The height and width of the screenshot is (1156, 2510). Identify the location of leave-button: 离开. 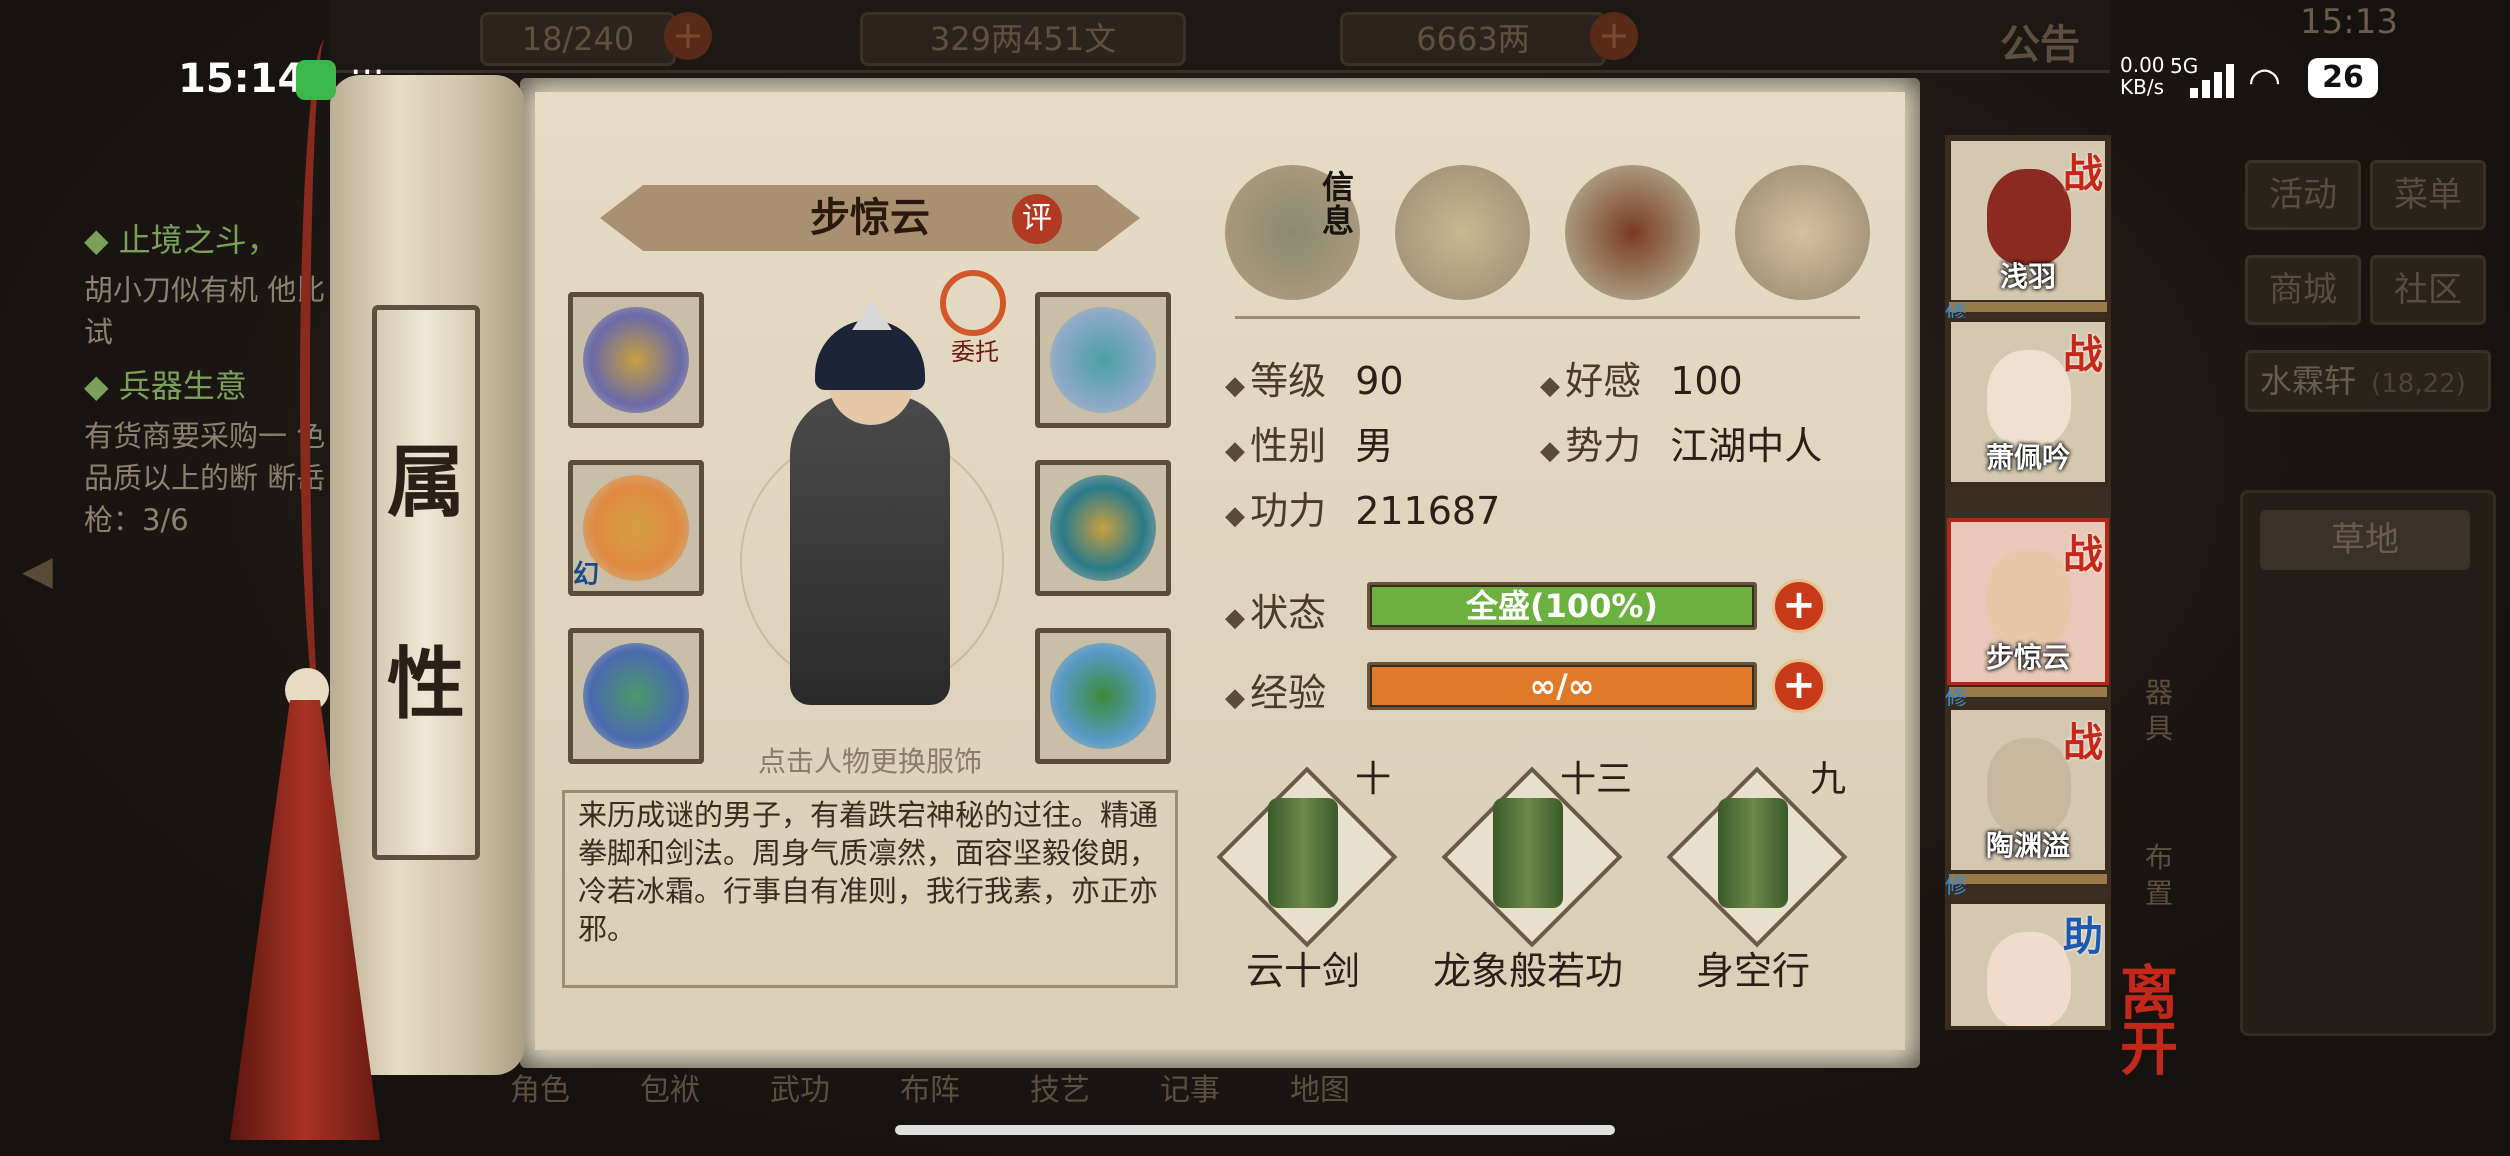
(2175, 1024).